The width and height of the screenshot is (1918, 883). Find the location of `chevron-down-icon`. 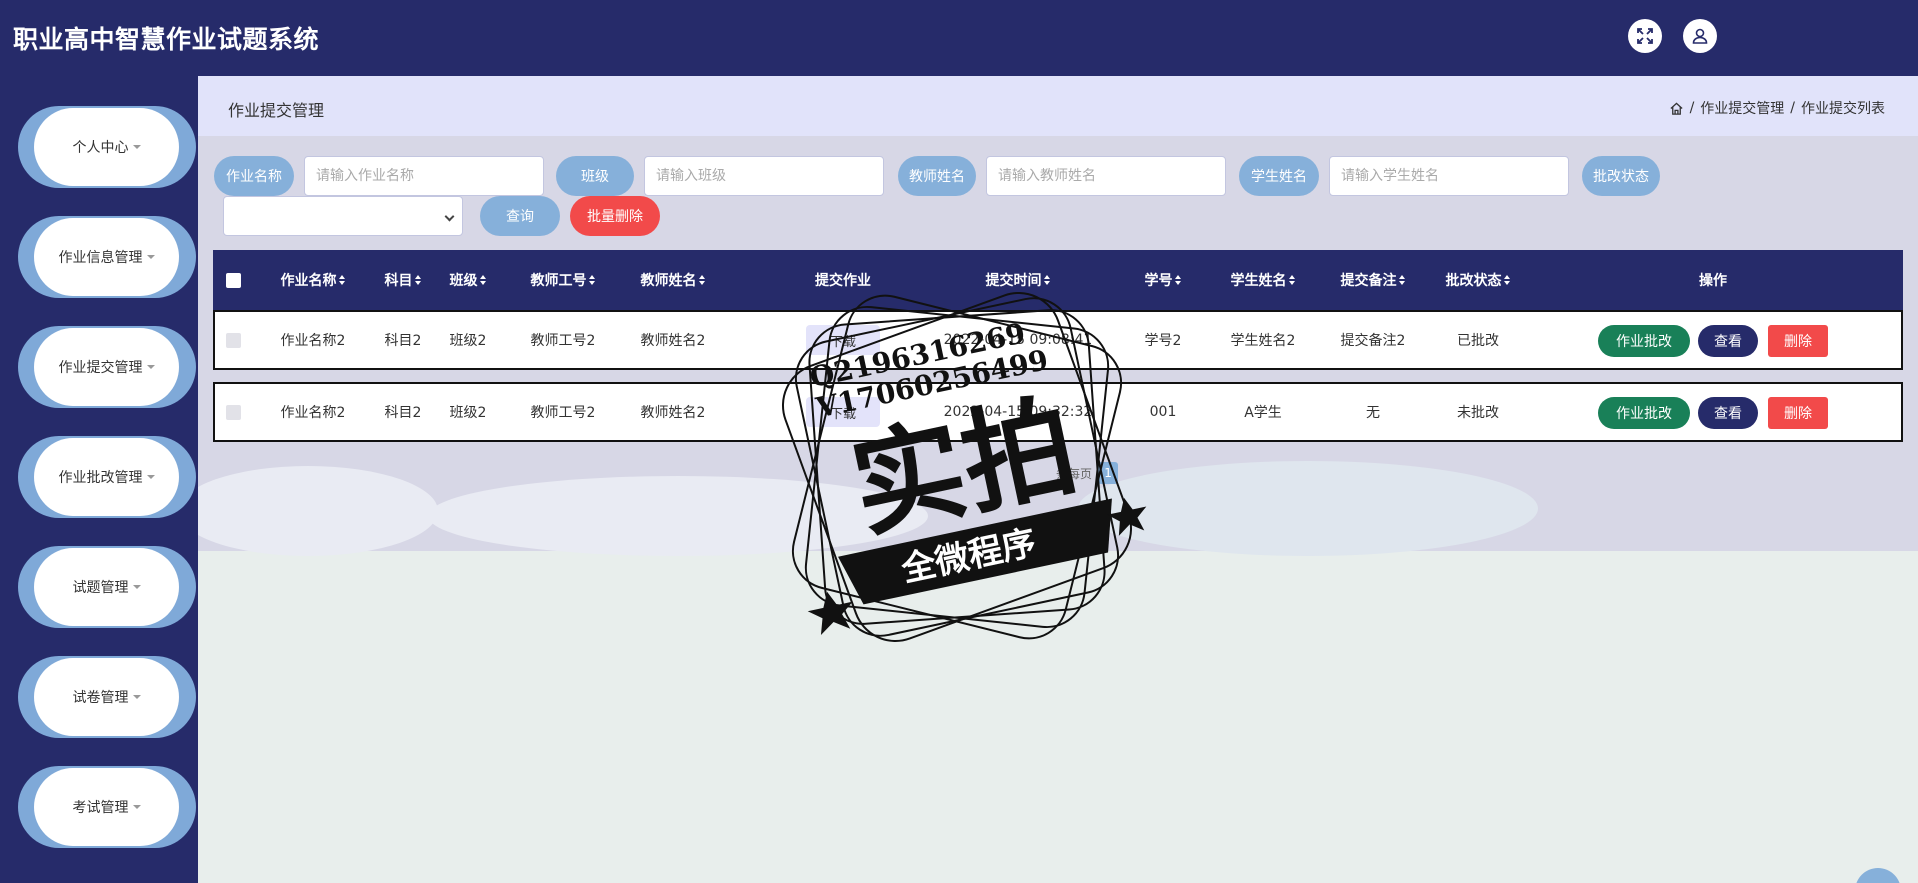

chevron-down-icon is located at coordinates (449, 216).